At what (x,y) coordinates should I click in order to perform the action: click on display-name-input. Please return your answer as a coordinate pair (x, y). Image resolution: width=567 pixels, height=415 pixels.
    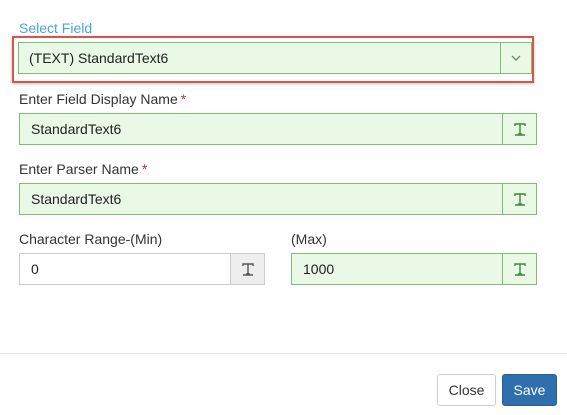
    Looking at the image, I should click on (261, 129).